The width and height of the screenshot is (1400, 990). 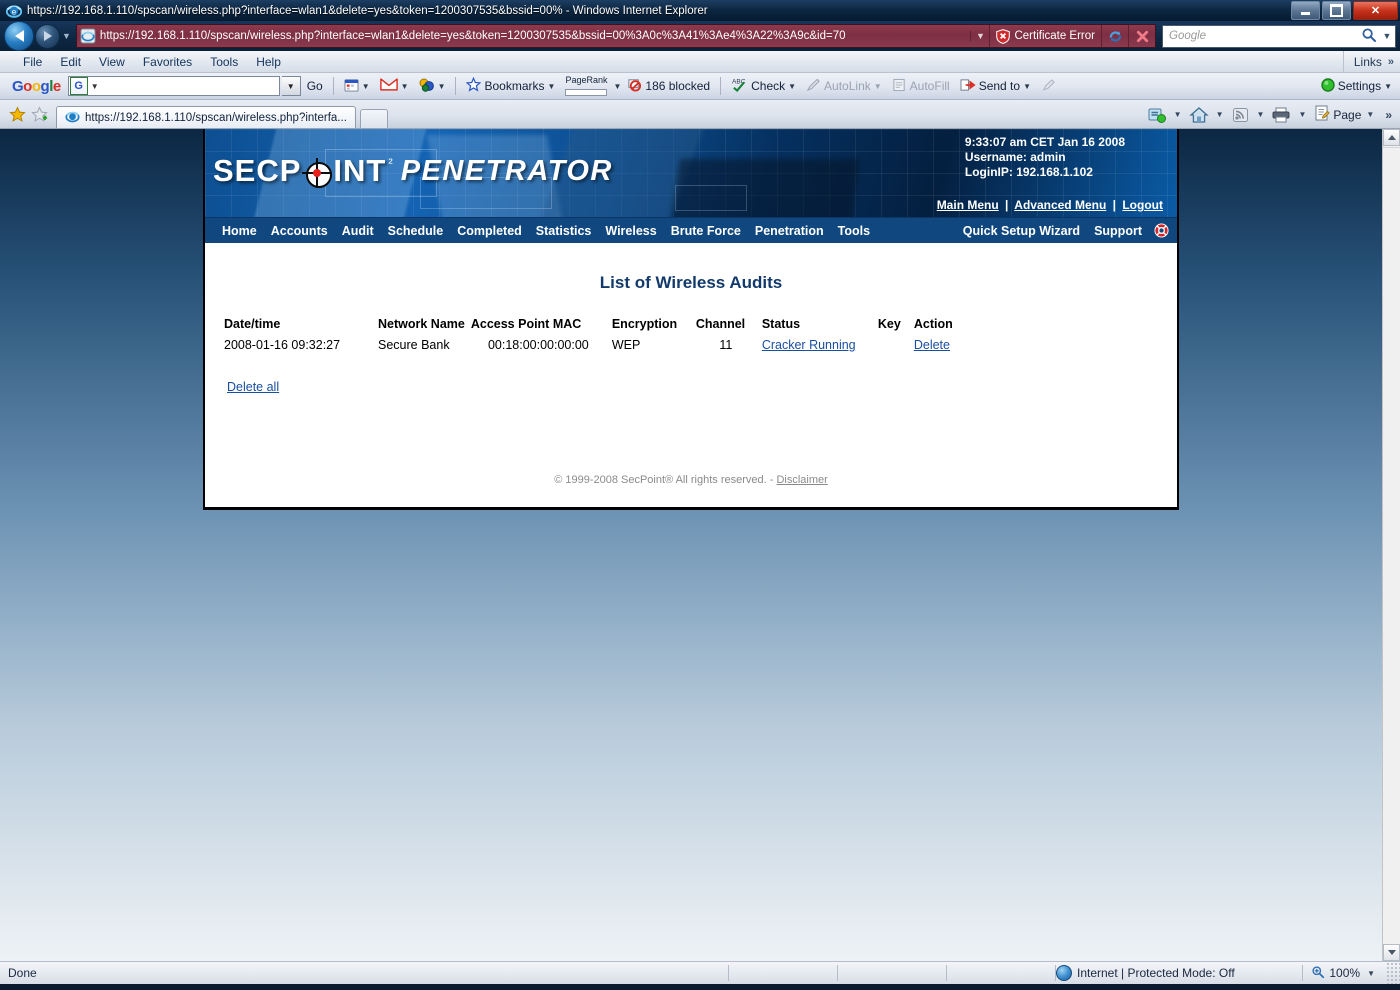 I want to click on web-slices-chevron-down-icon: ▼, so click(x=1178, y=114).